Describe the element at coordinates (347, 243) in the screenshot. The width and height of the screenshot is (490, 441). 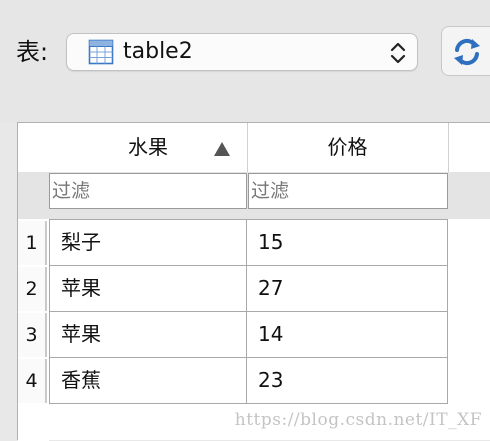
I see `table-cell-price: 15` at that location.